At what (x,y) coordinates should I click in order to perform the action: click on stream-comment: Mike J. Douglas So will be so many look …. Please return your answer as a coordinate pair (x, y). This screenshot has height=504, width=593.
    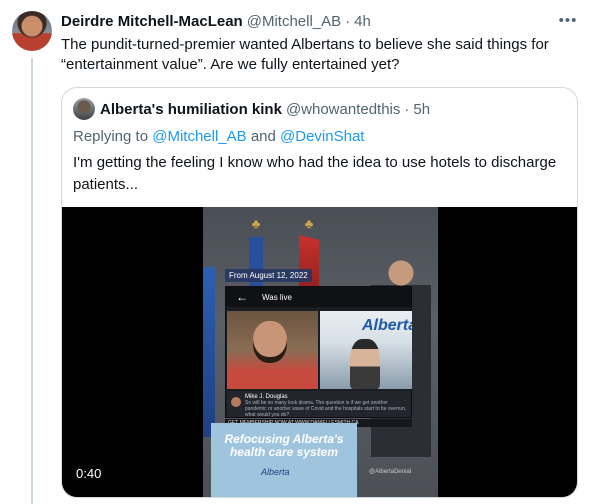
    Looking at the image, I should click on (319, 404).